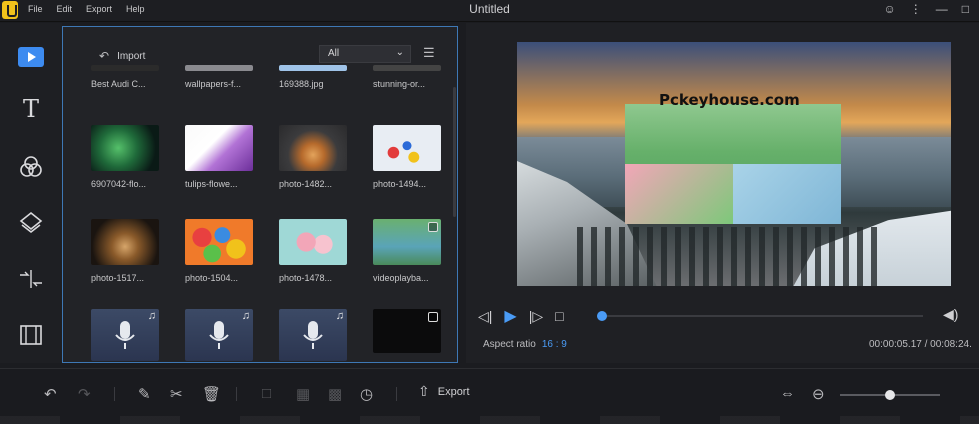 The width and height of the screenshot is (979, 424). What do you see at coordinates (335, 394) in the screenshot?
I see `freeze-frame-icon: ▩` at bounding box center [335, 394].